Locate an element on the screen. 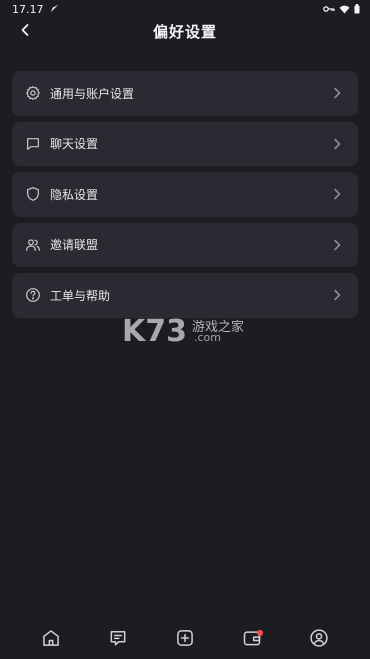 This screenshot has height=659, width=370. wifi-icon is located at coordinates (344, 9).